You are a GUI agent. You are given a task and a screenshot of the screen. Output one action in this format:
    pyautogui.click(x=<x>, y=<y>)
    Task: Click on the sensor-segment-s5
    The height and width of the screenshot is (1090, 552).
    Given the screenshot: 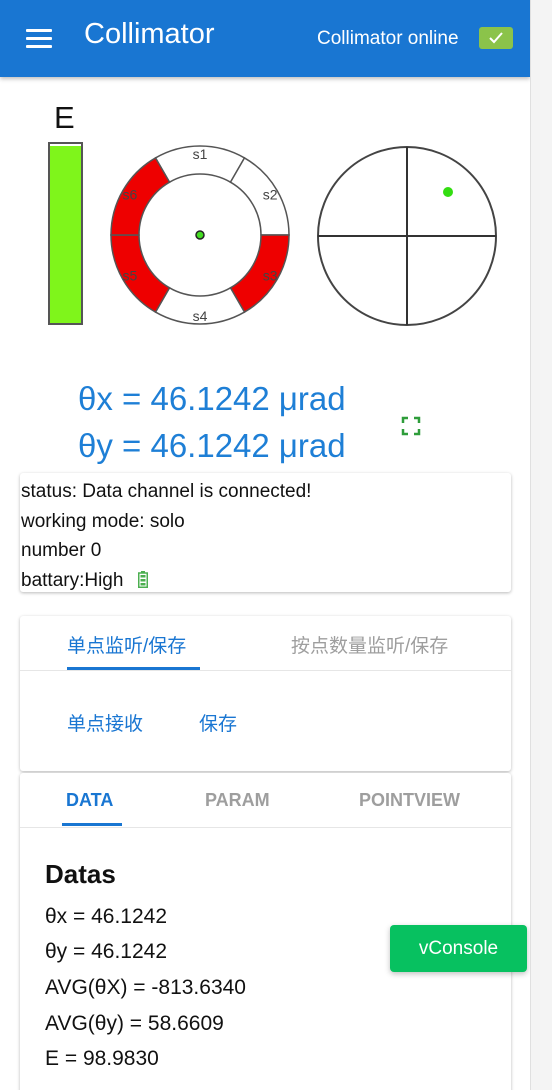 What is the action you would take?
    pyautogui.click(x=140, y=274)
    